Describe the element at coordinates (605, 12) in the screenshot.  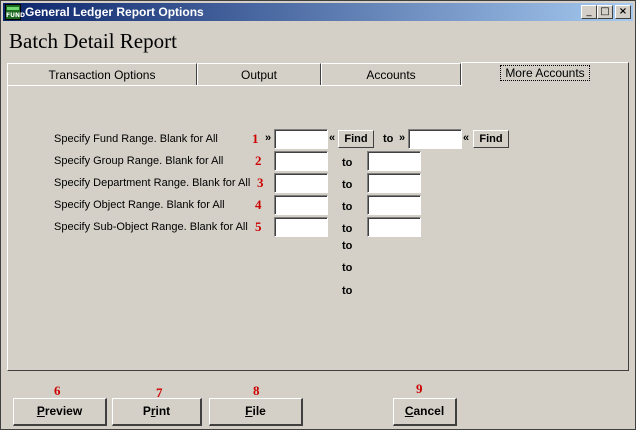
I see `maximize-button: □` at that location.